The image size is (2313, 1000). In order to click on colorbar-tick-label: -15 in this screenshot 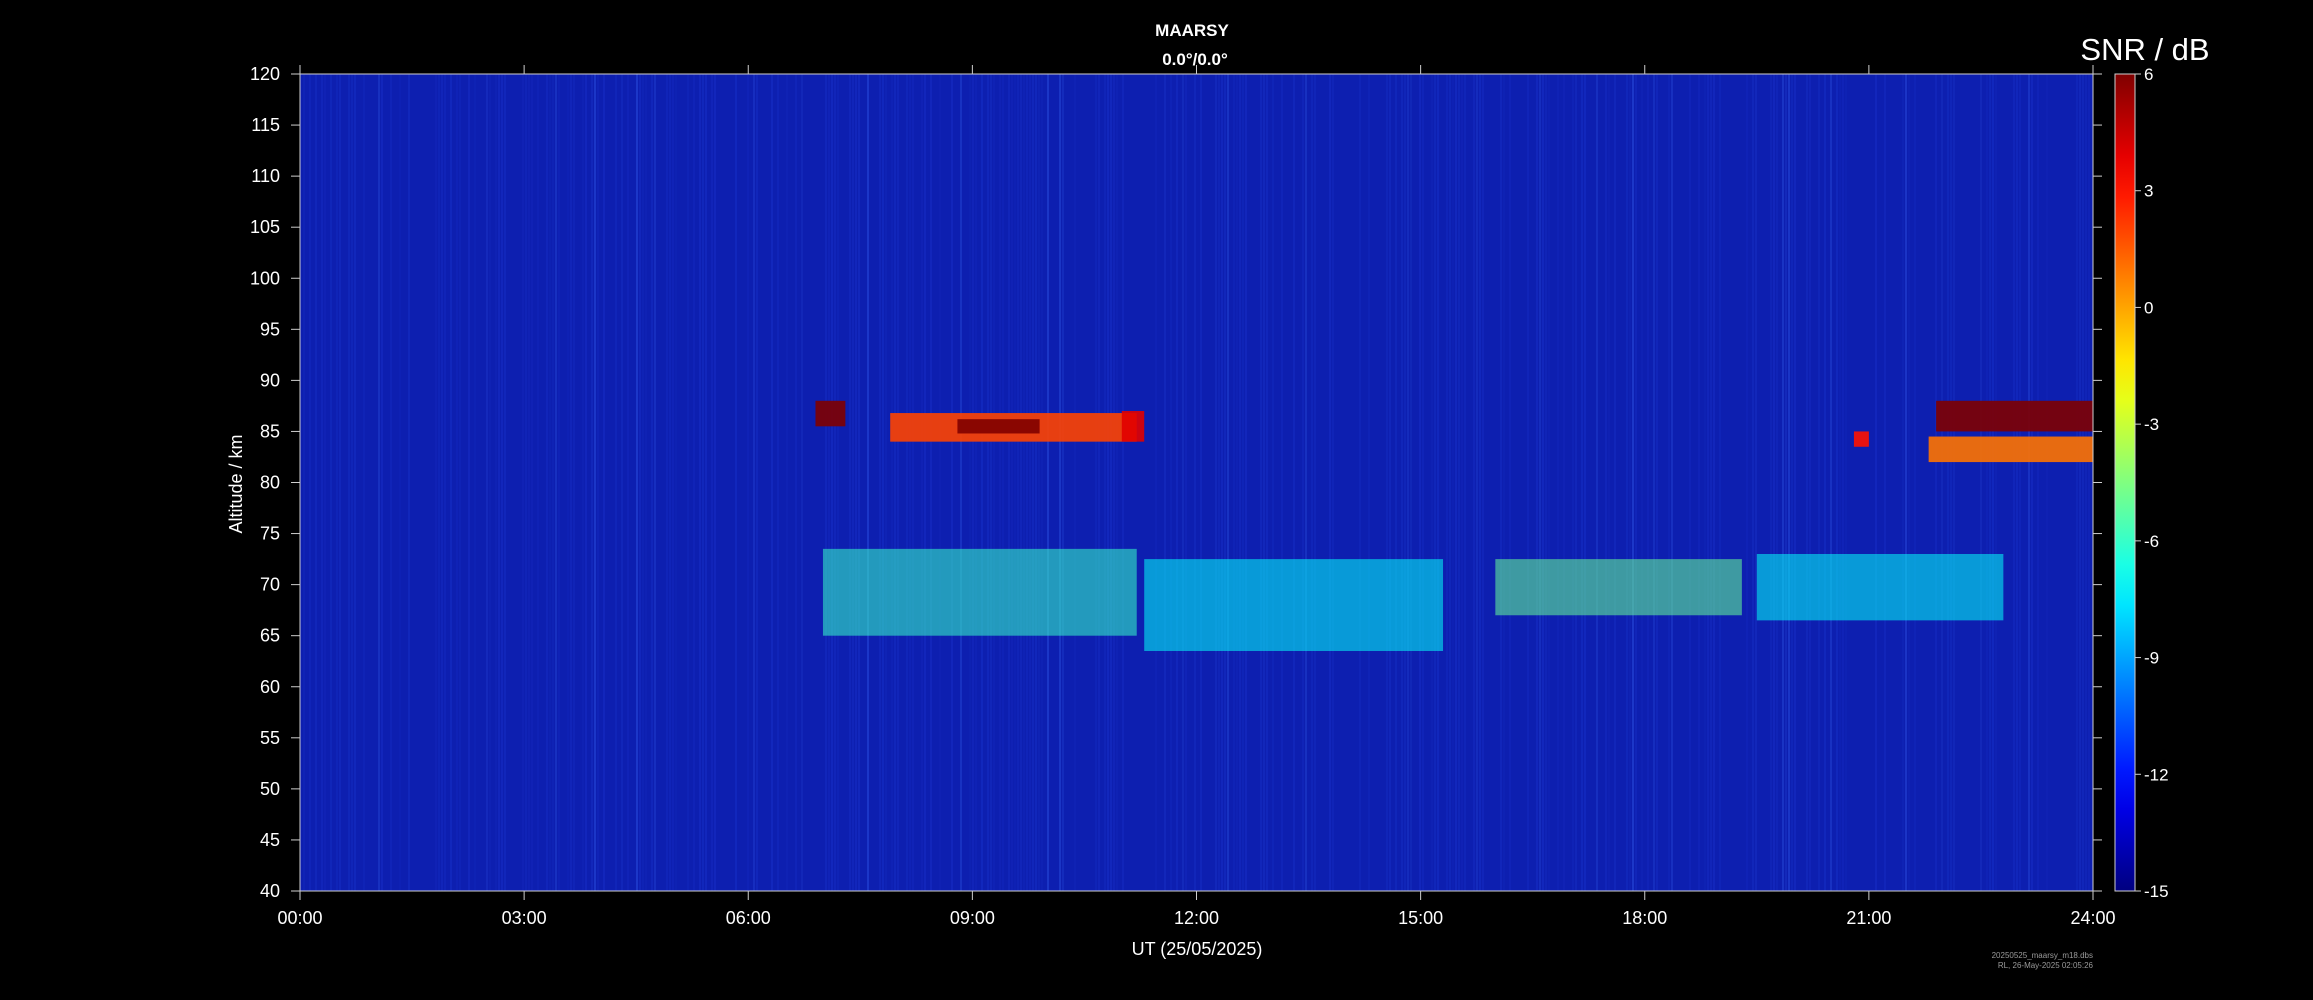, I will do `click(2156, 891)`.